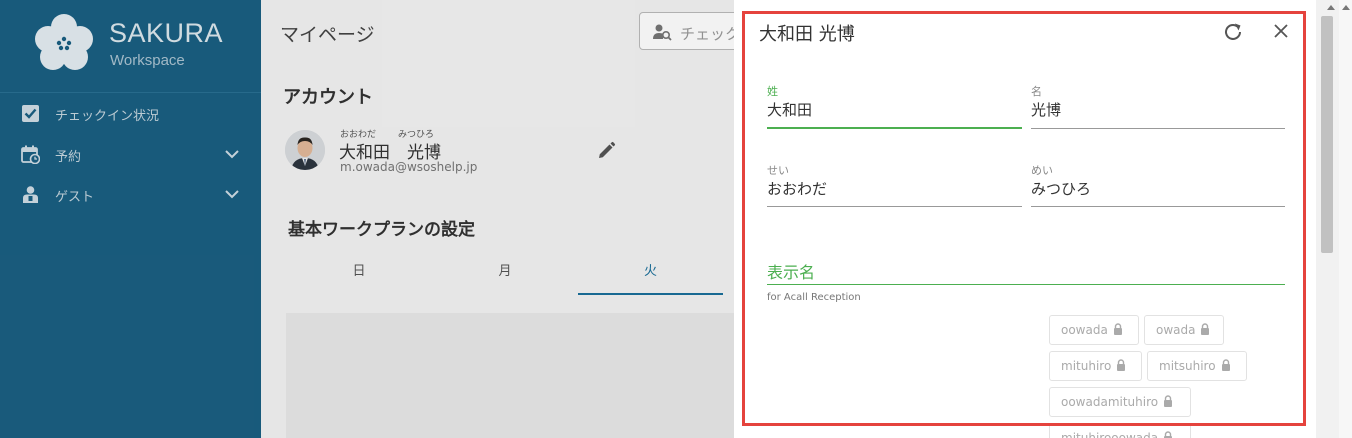 The width and height of the screenshot is (1352, 438). I want to click on first-name-value: 光博, so click(1046, 110).